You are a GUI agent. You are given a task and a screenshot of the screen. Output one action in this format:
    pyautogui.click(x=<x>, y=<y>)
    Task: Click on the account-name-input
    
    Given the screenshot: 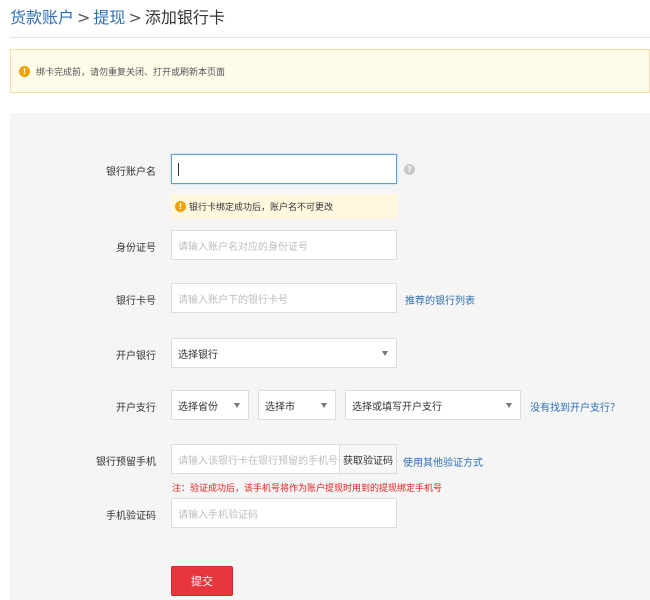 What is the action you would take?
    pyautogui.click(x=284, y=169)
    